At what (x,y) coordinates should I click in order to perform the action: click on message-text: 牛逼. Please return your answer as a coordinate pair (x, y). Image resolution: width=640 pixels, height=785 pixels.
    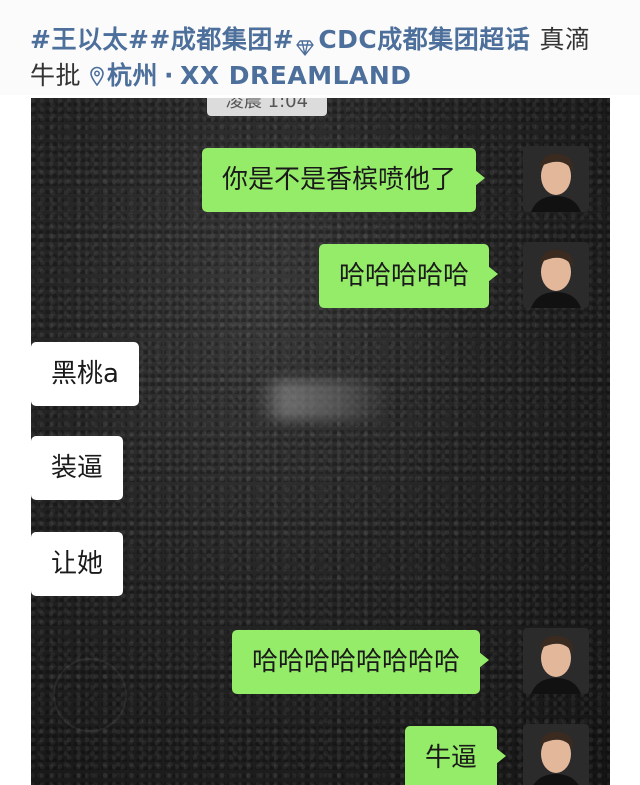
    Looking at the image, I should click on (451, 758).